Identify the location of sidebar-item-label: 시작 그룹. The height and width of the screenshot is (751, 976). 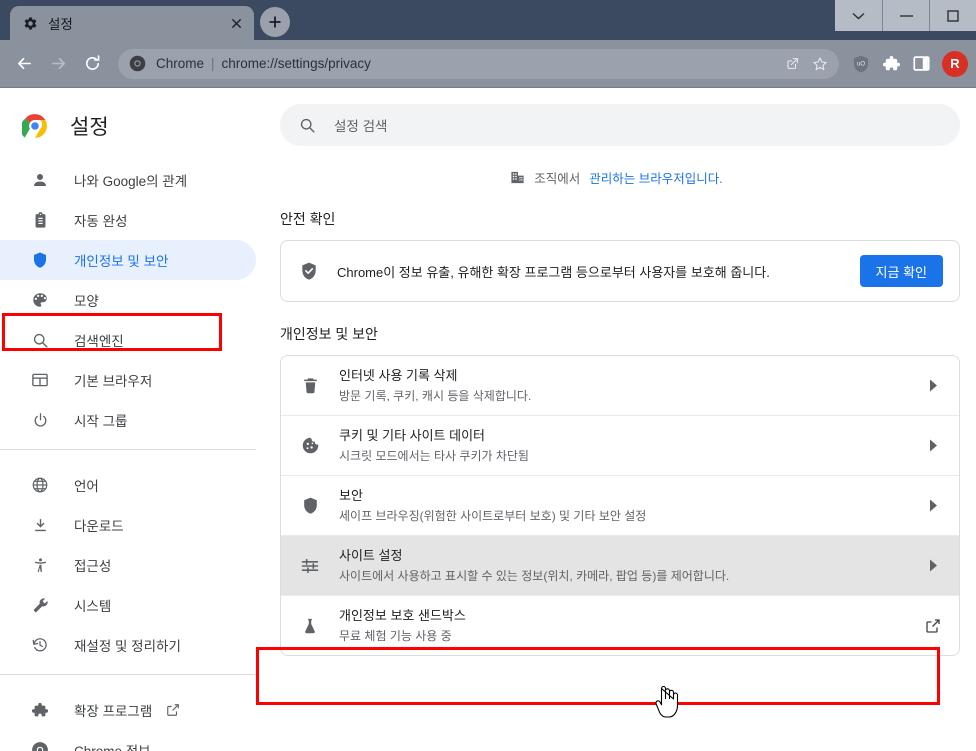
(101, 421).